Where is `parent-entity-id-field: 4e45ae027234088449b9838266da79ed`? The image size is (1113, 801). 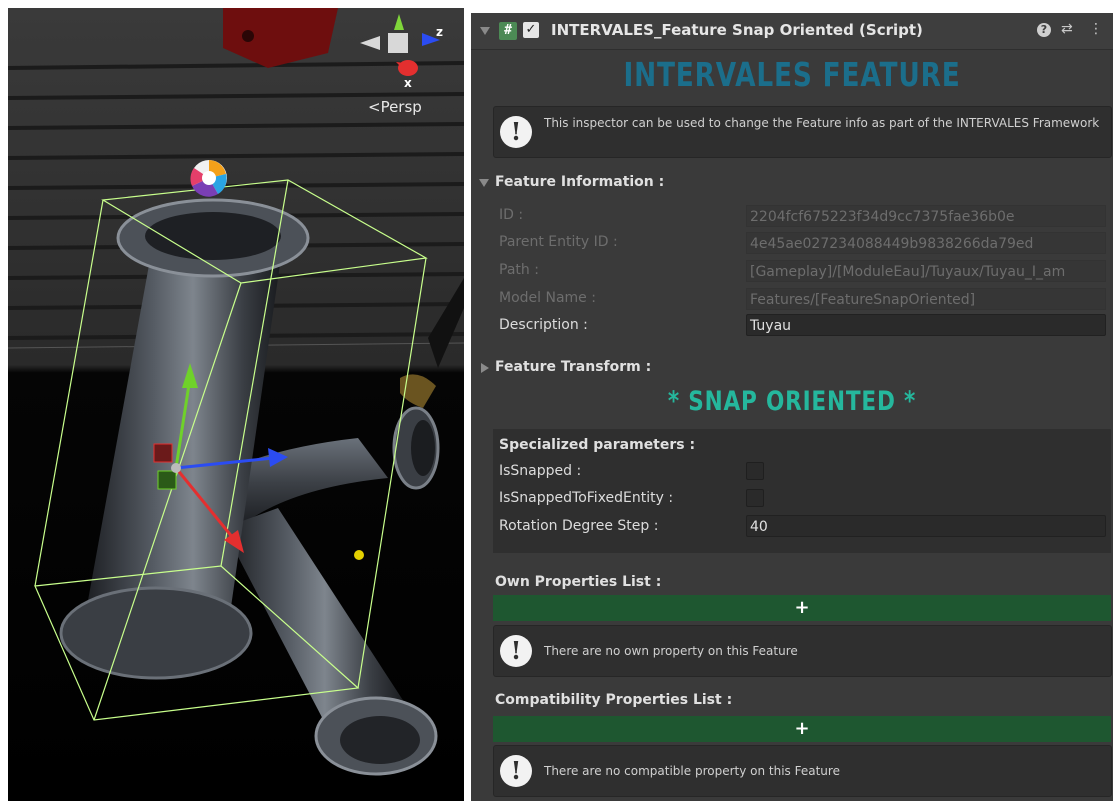
parent-entity-id-field: 4e45ae027234088449b9838266da79ed is located at coordinates (926, 243).